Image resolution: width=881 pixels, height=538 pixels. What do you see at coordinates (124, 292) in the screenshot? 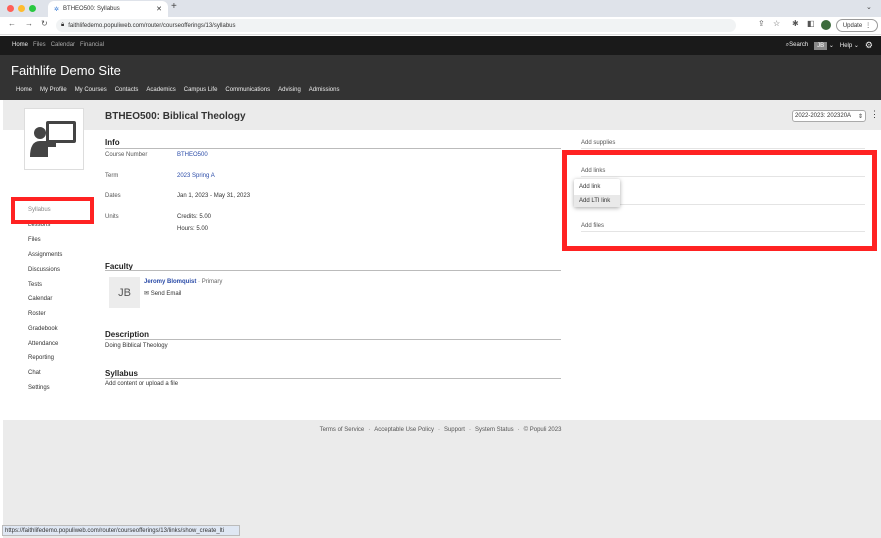
I see `faculty-avatar: JB` at bounding box center [124, 292].